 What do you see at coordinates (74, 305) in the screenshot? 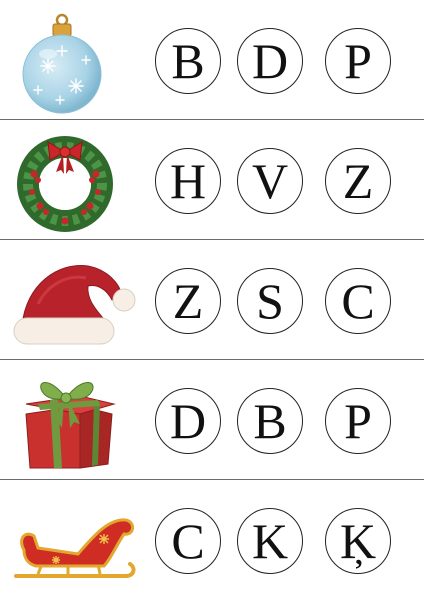
I see `santa-hat-icon` at bounding box center [74, 305].